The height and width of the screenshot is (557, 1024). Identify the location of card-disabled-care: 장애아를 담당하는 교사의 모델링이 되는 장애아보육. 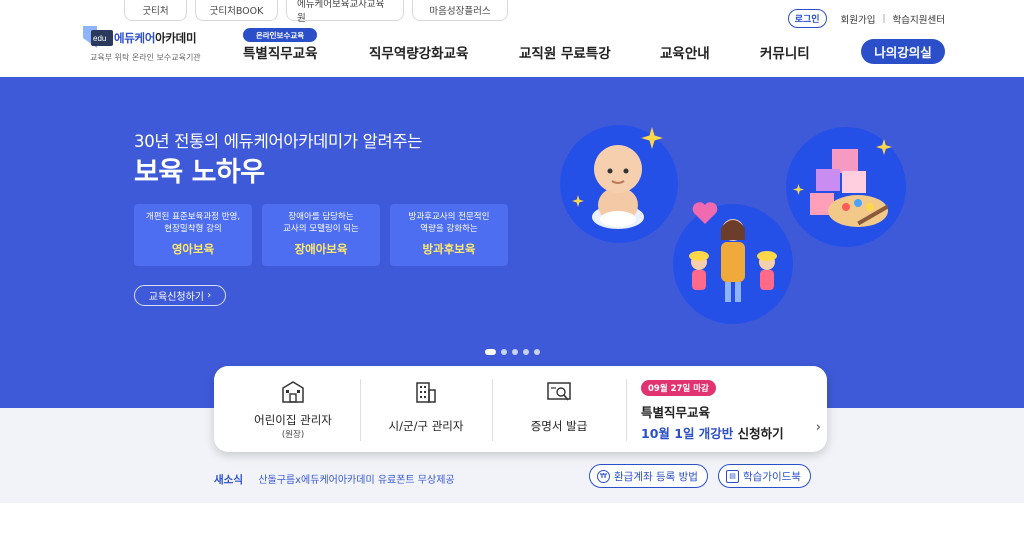
(321, 235).